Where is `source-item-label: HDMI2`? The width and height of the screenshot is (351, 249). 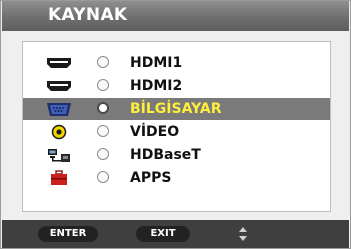 source-item-label: HDMI2 is located at coordinates (156, 86).